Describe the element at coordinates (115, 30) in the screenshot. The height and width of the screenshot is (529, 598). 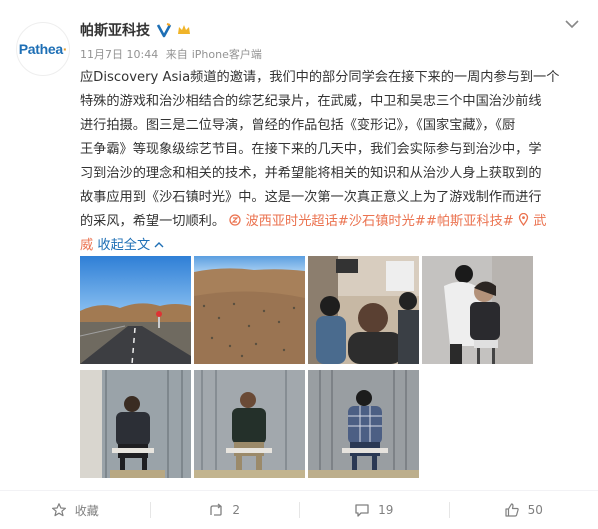
I see `username: 帕斯亚科技` at that location.